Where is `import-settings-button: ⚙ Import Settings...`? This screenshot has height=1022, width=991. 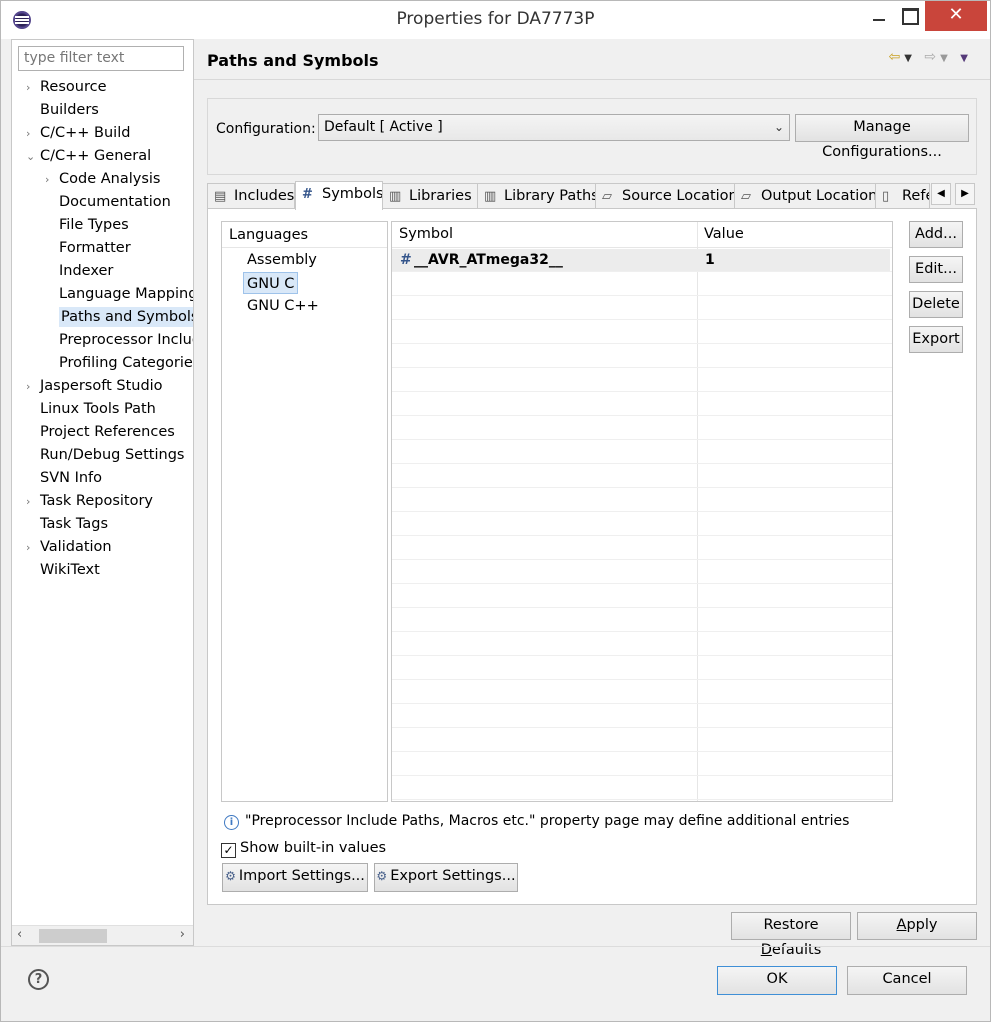
import-settings-button: ⚙ Import Settings... is located at coordinates (295, 877).